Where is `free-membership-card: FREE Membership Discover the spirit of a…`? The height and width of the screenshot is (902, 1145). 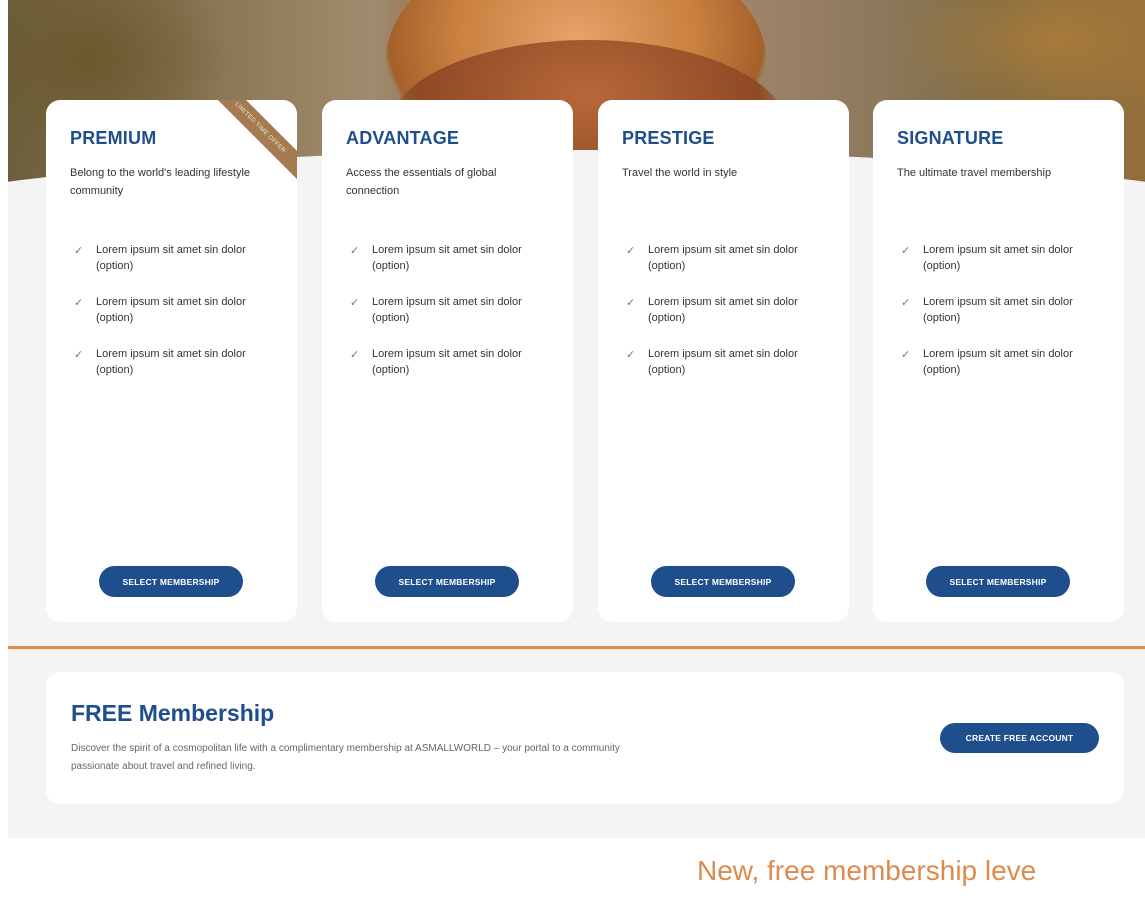 free-membership-card: FREE Membership Discover the spirit of a… is located at coordinates (585, 738).